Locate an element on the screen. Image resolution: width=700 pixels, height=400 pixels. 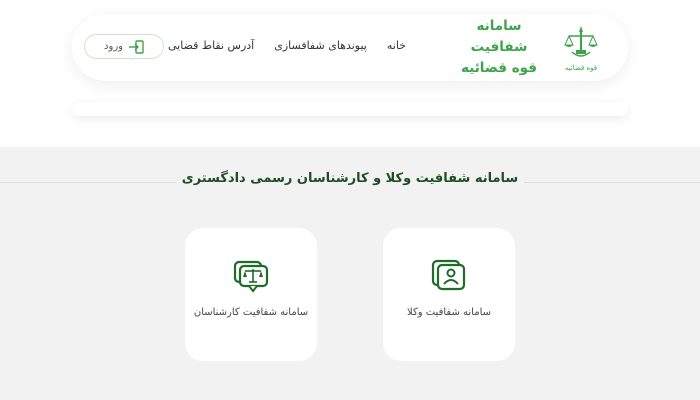
brand-title: سامانه شفافیت قوه قضائیه is located at coordinates (499, 47).